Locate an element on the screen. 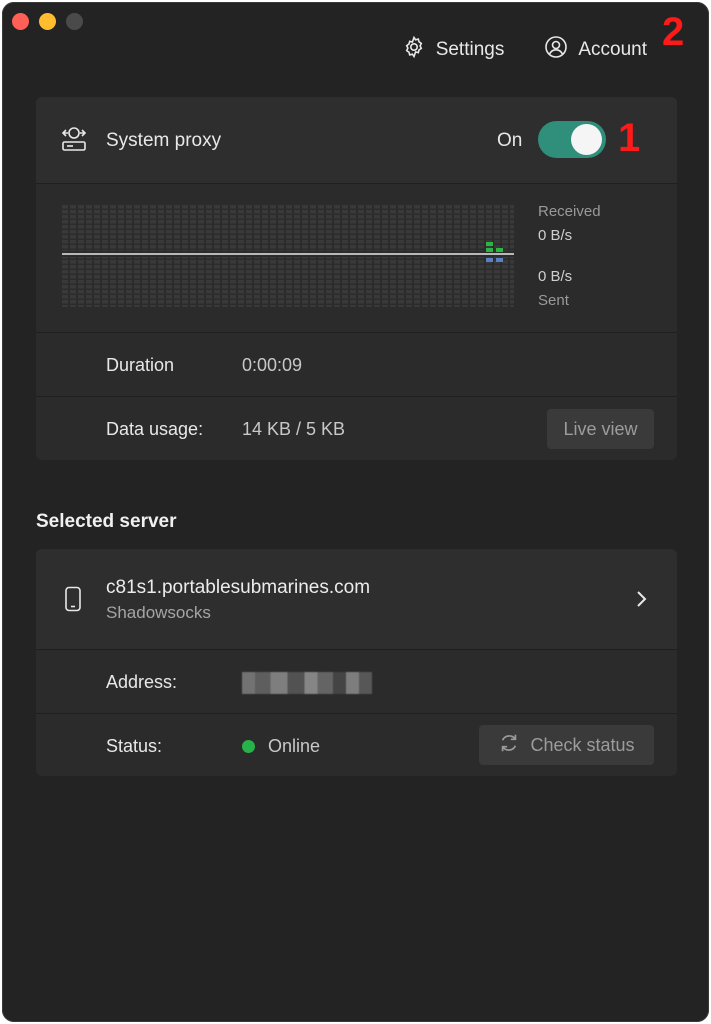 Image resolution: width=711 pixels, height=1024 pixels. selected-server-heading: Selected server is located at coordinates (106, 521).